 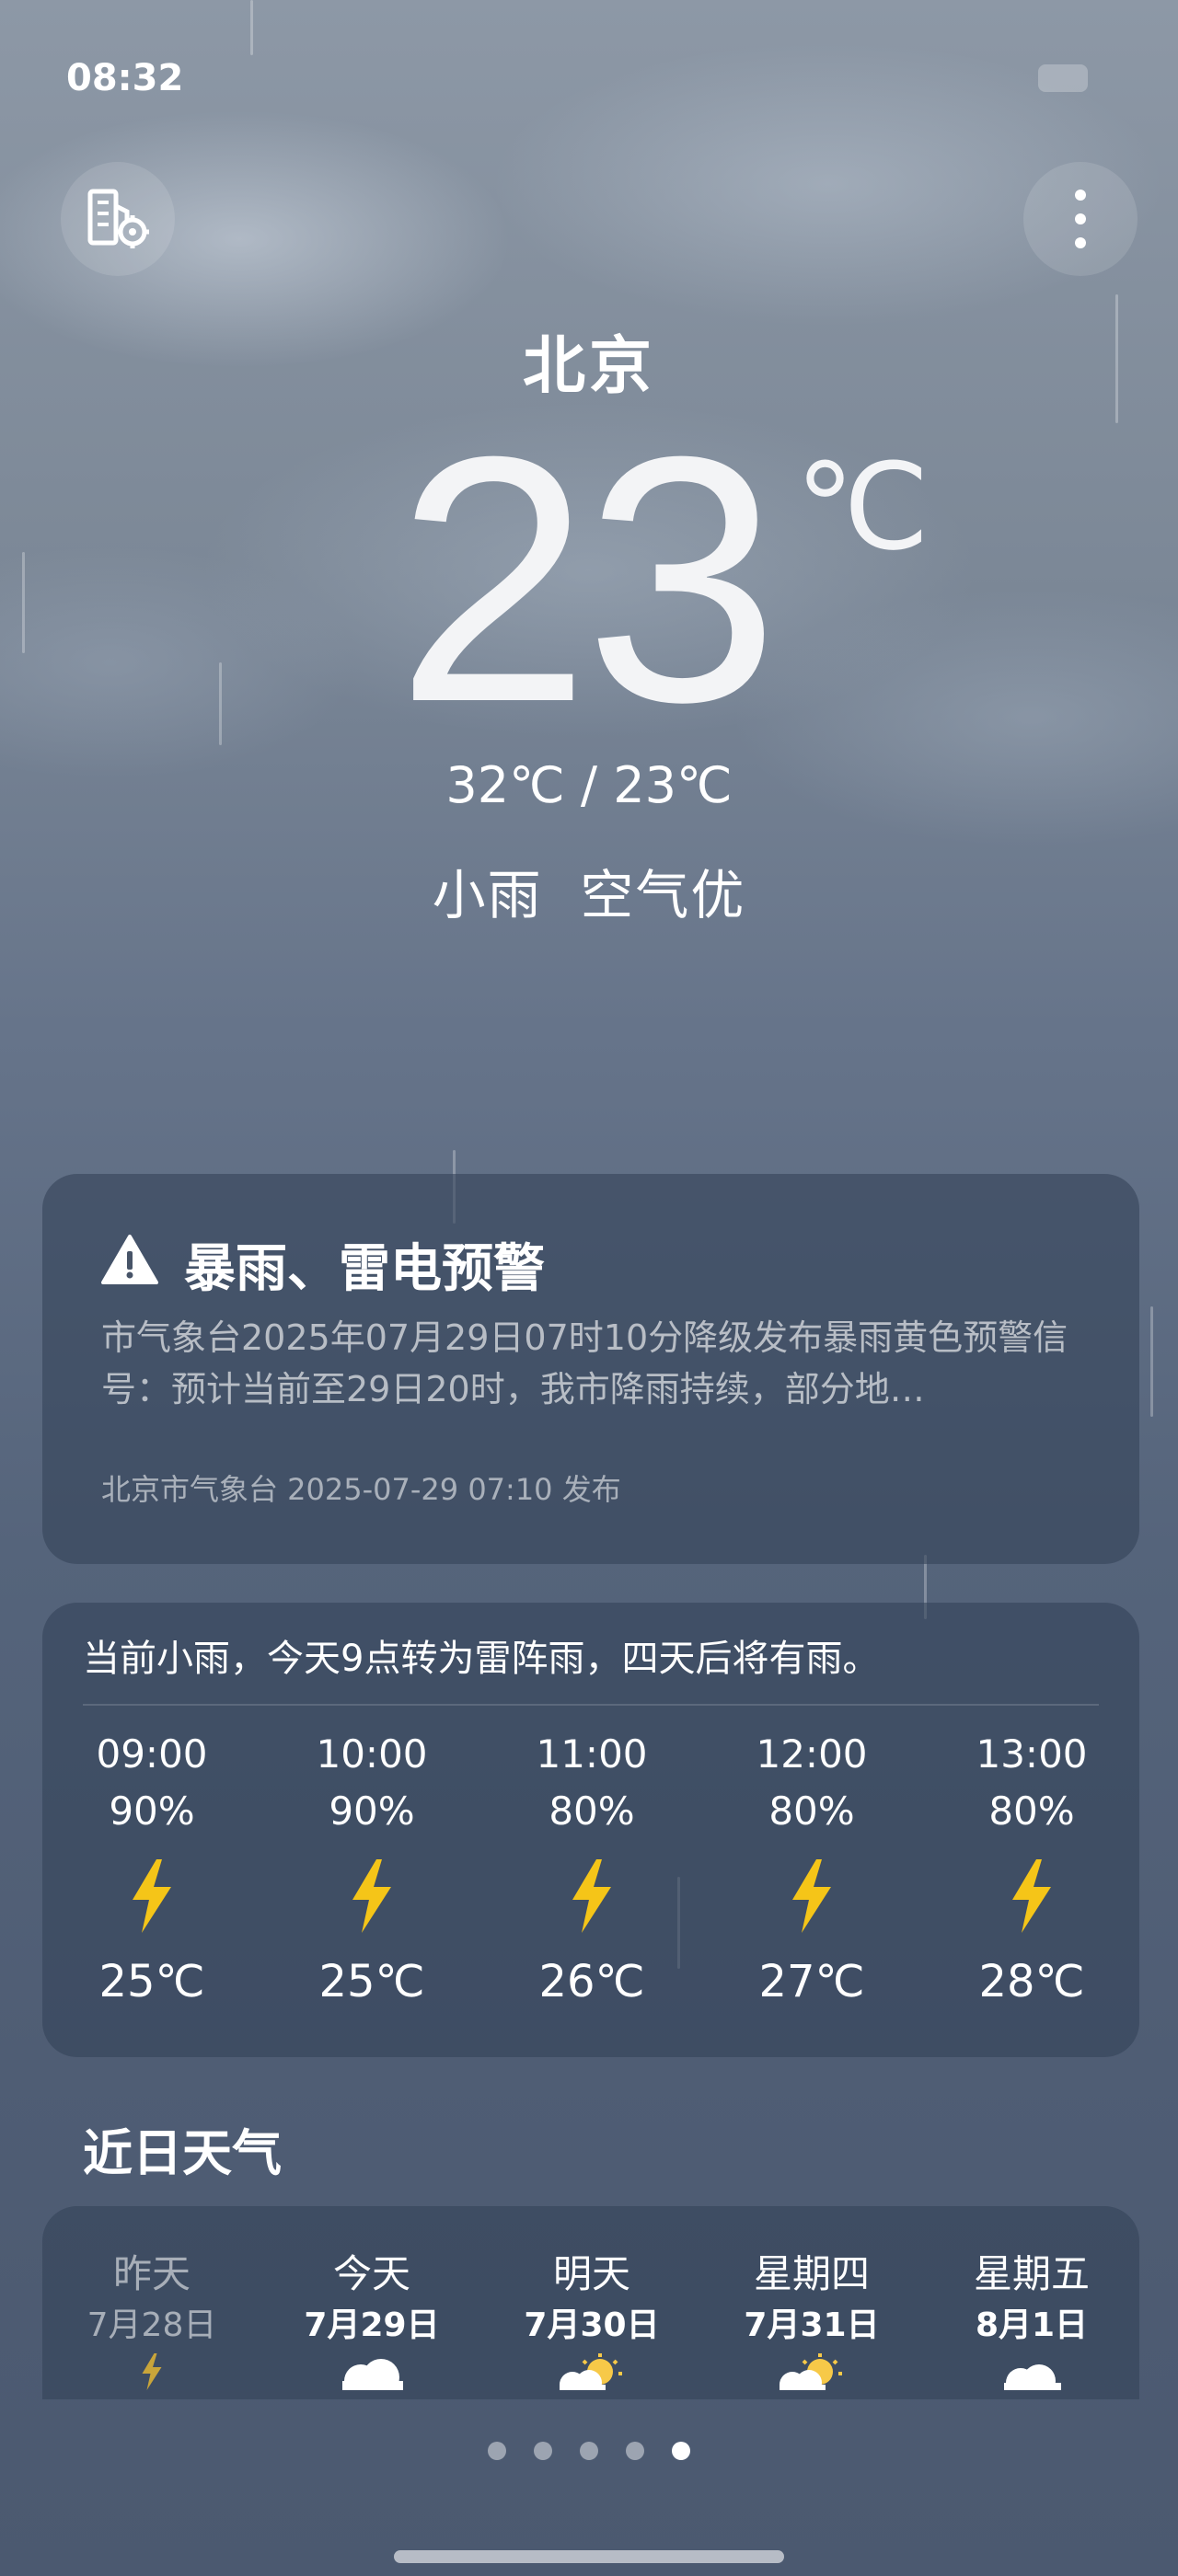 What do you see at coordinates (152, 2325) in the screenshot?
I see `day-date: 7月28日` at bounding box center [152, 2325].